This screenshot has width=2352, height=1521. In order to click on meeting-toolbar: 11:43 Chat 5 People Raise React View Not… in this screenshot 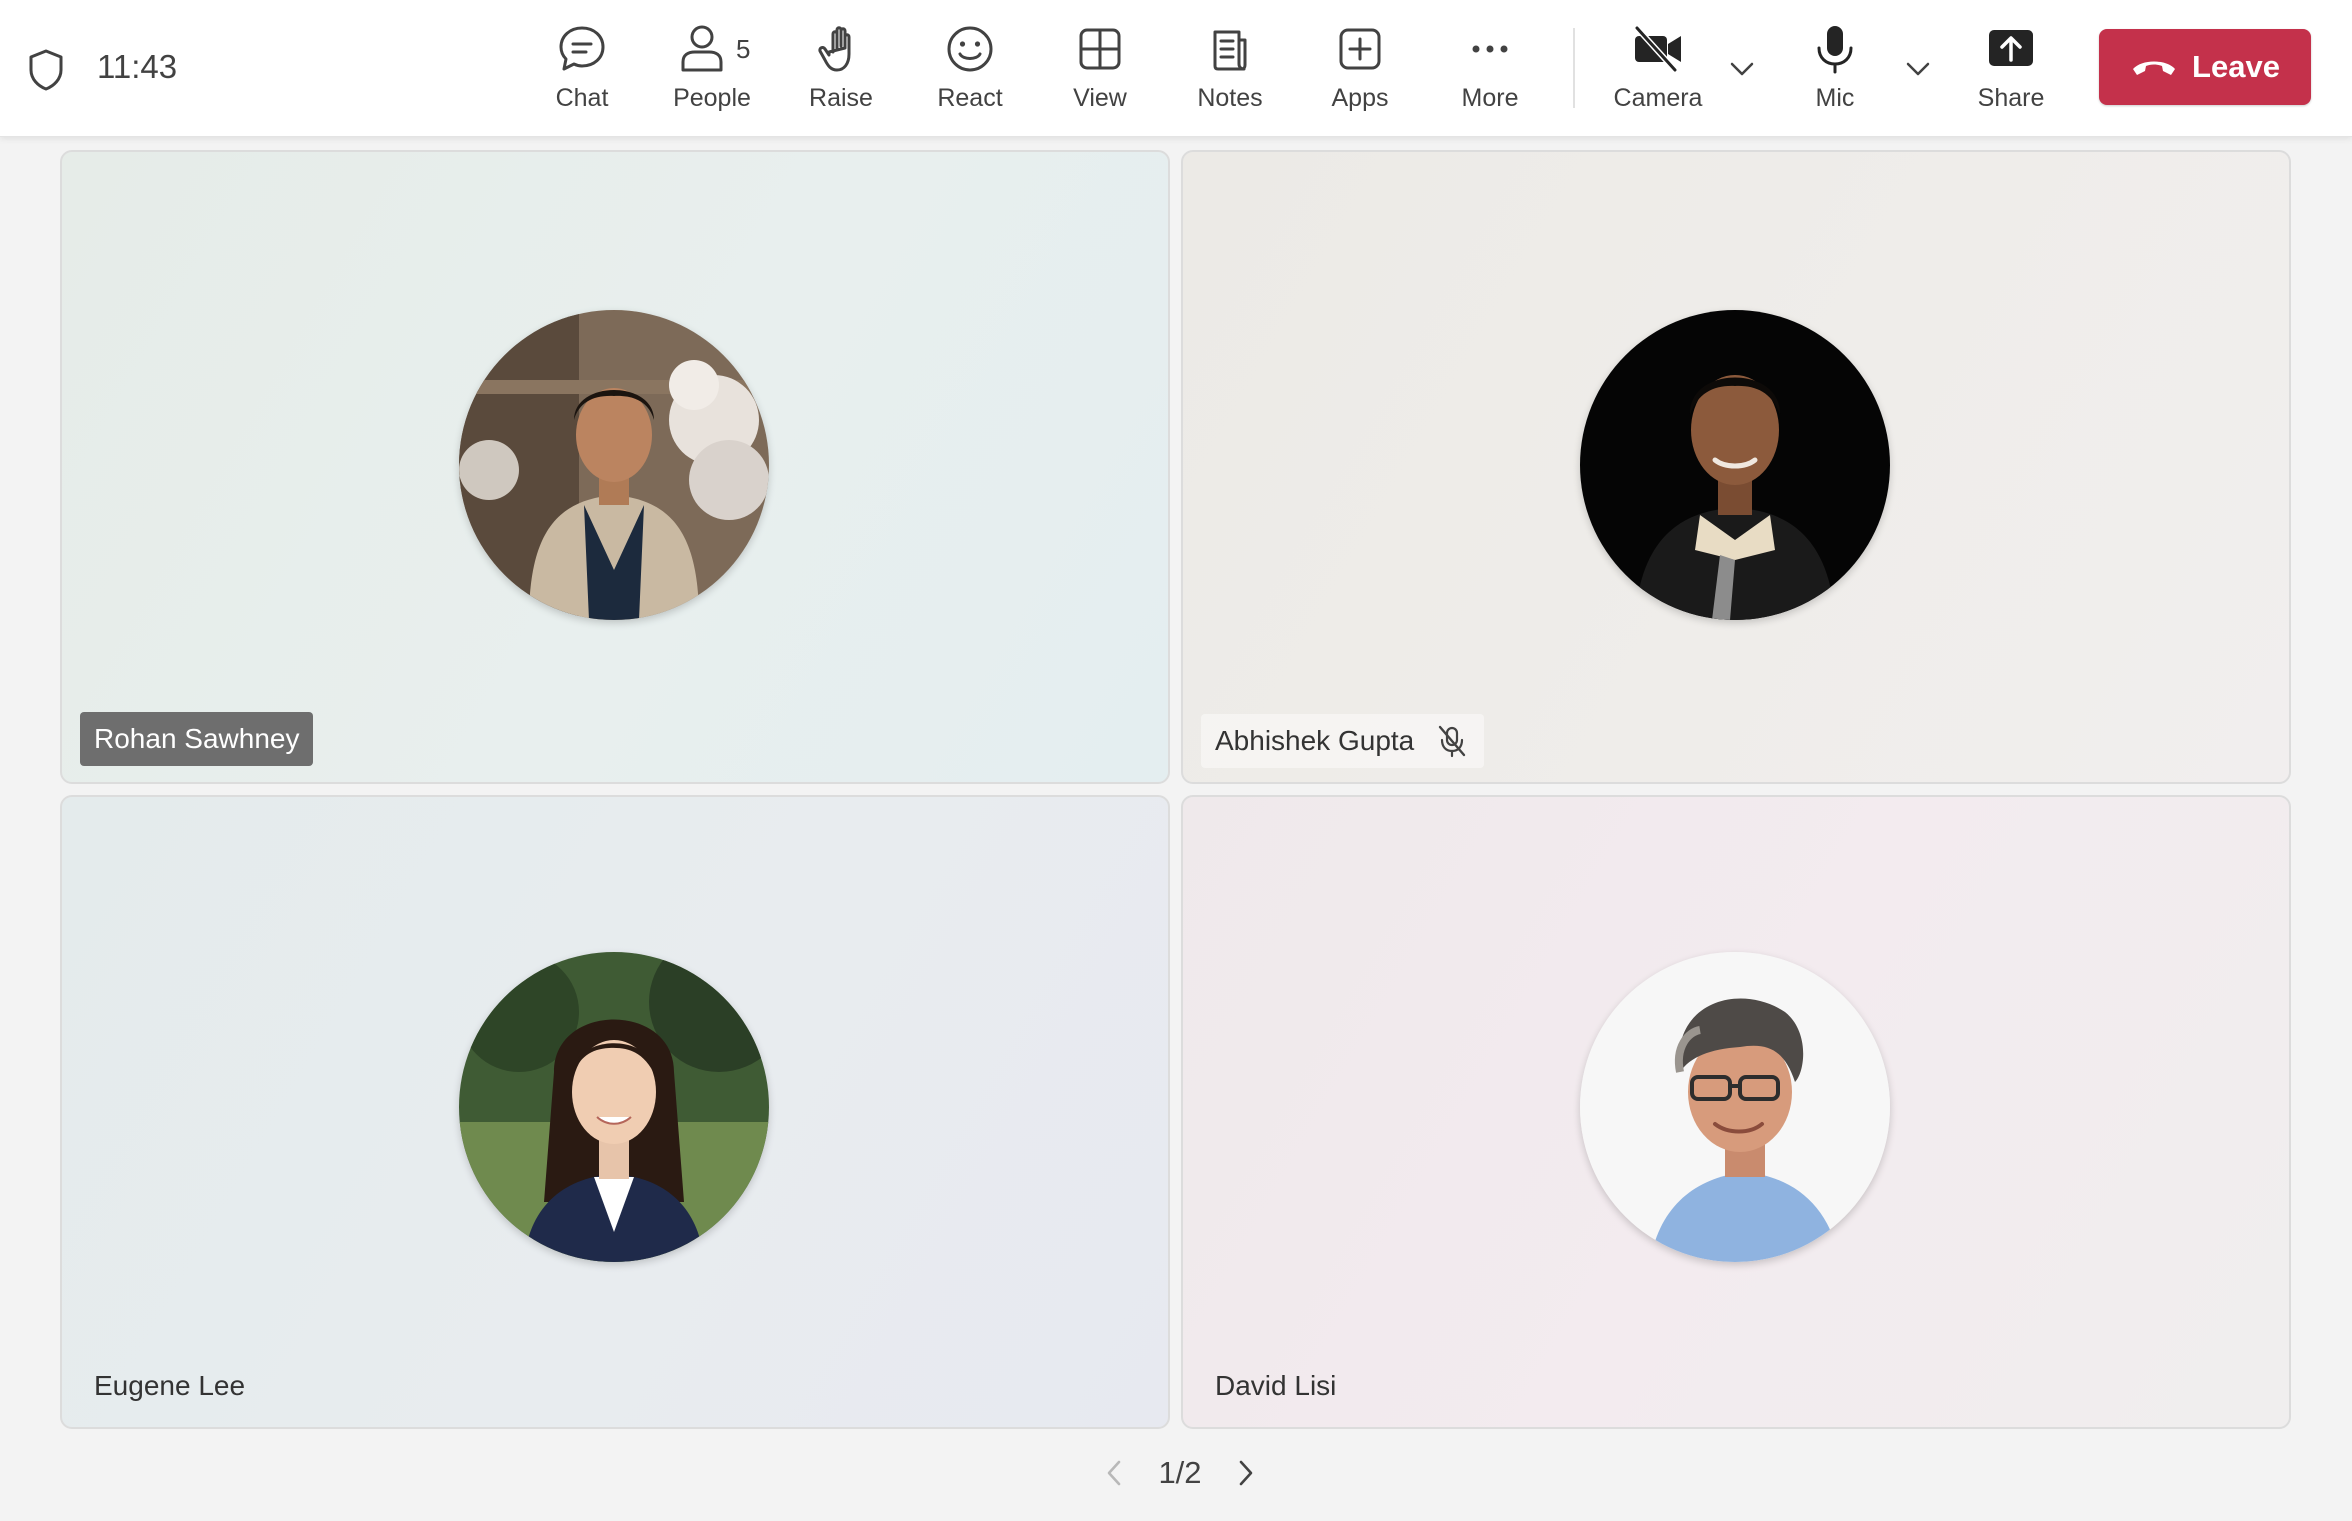, I will do `click(1176, 68)`.